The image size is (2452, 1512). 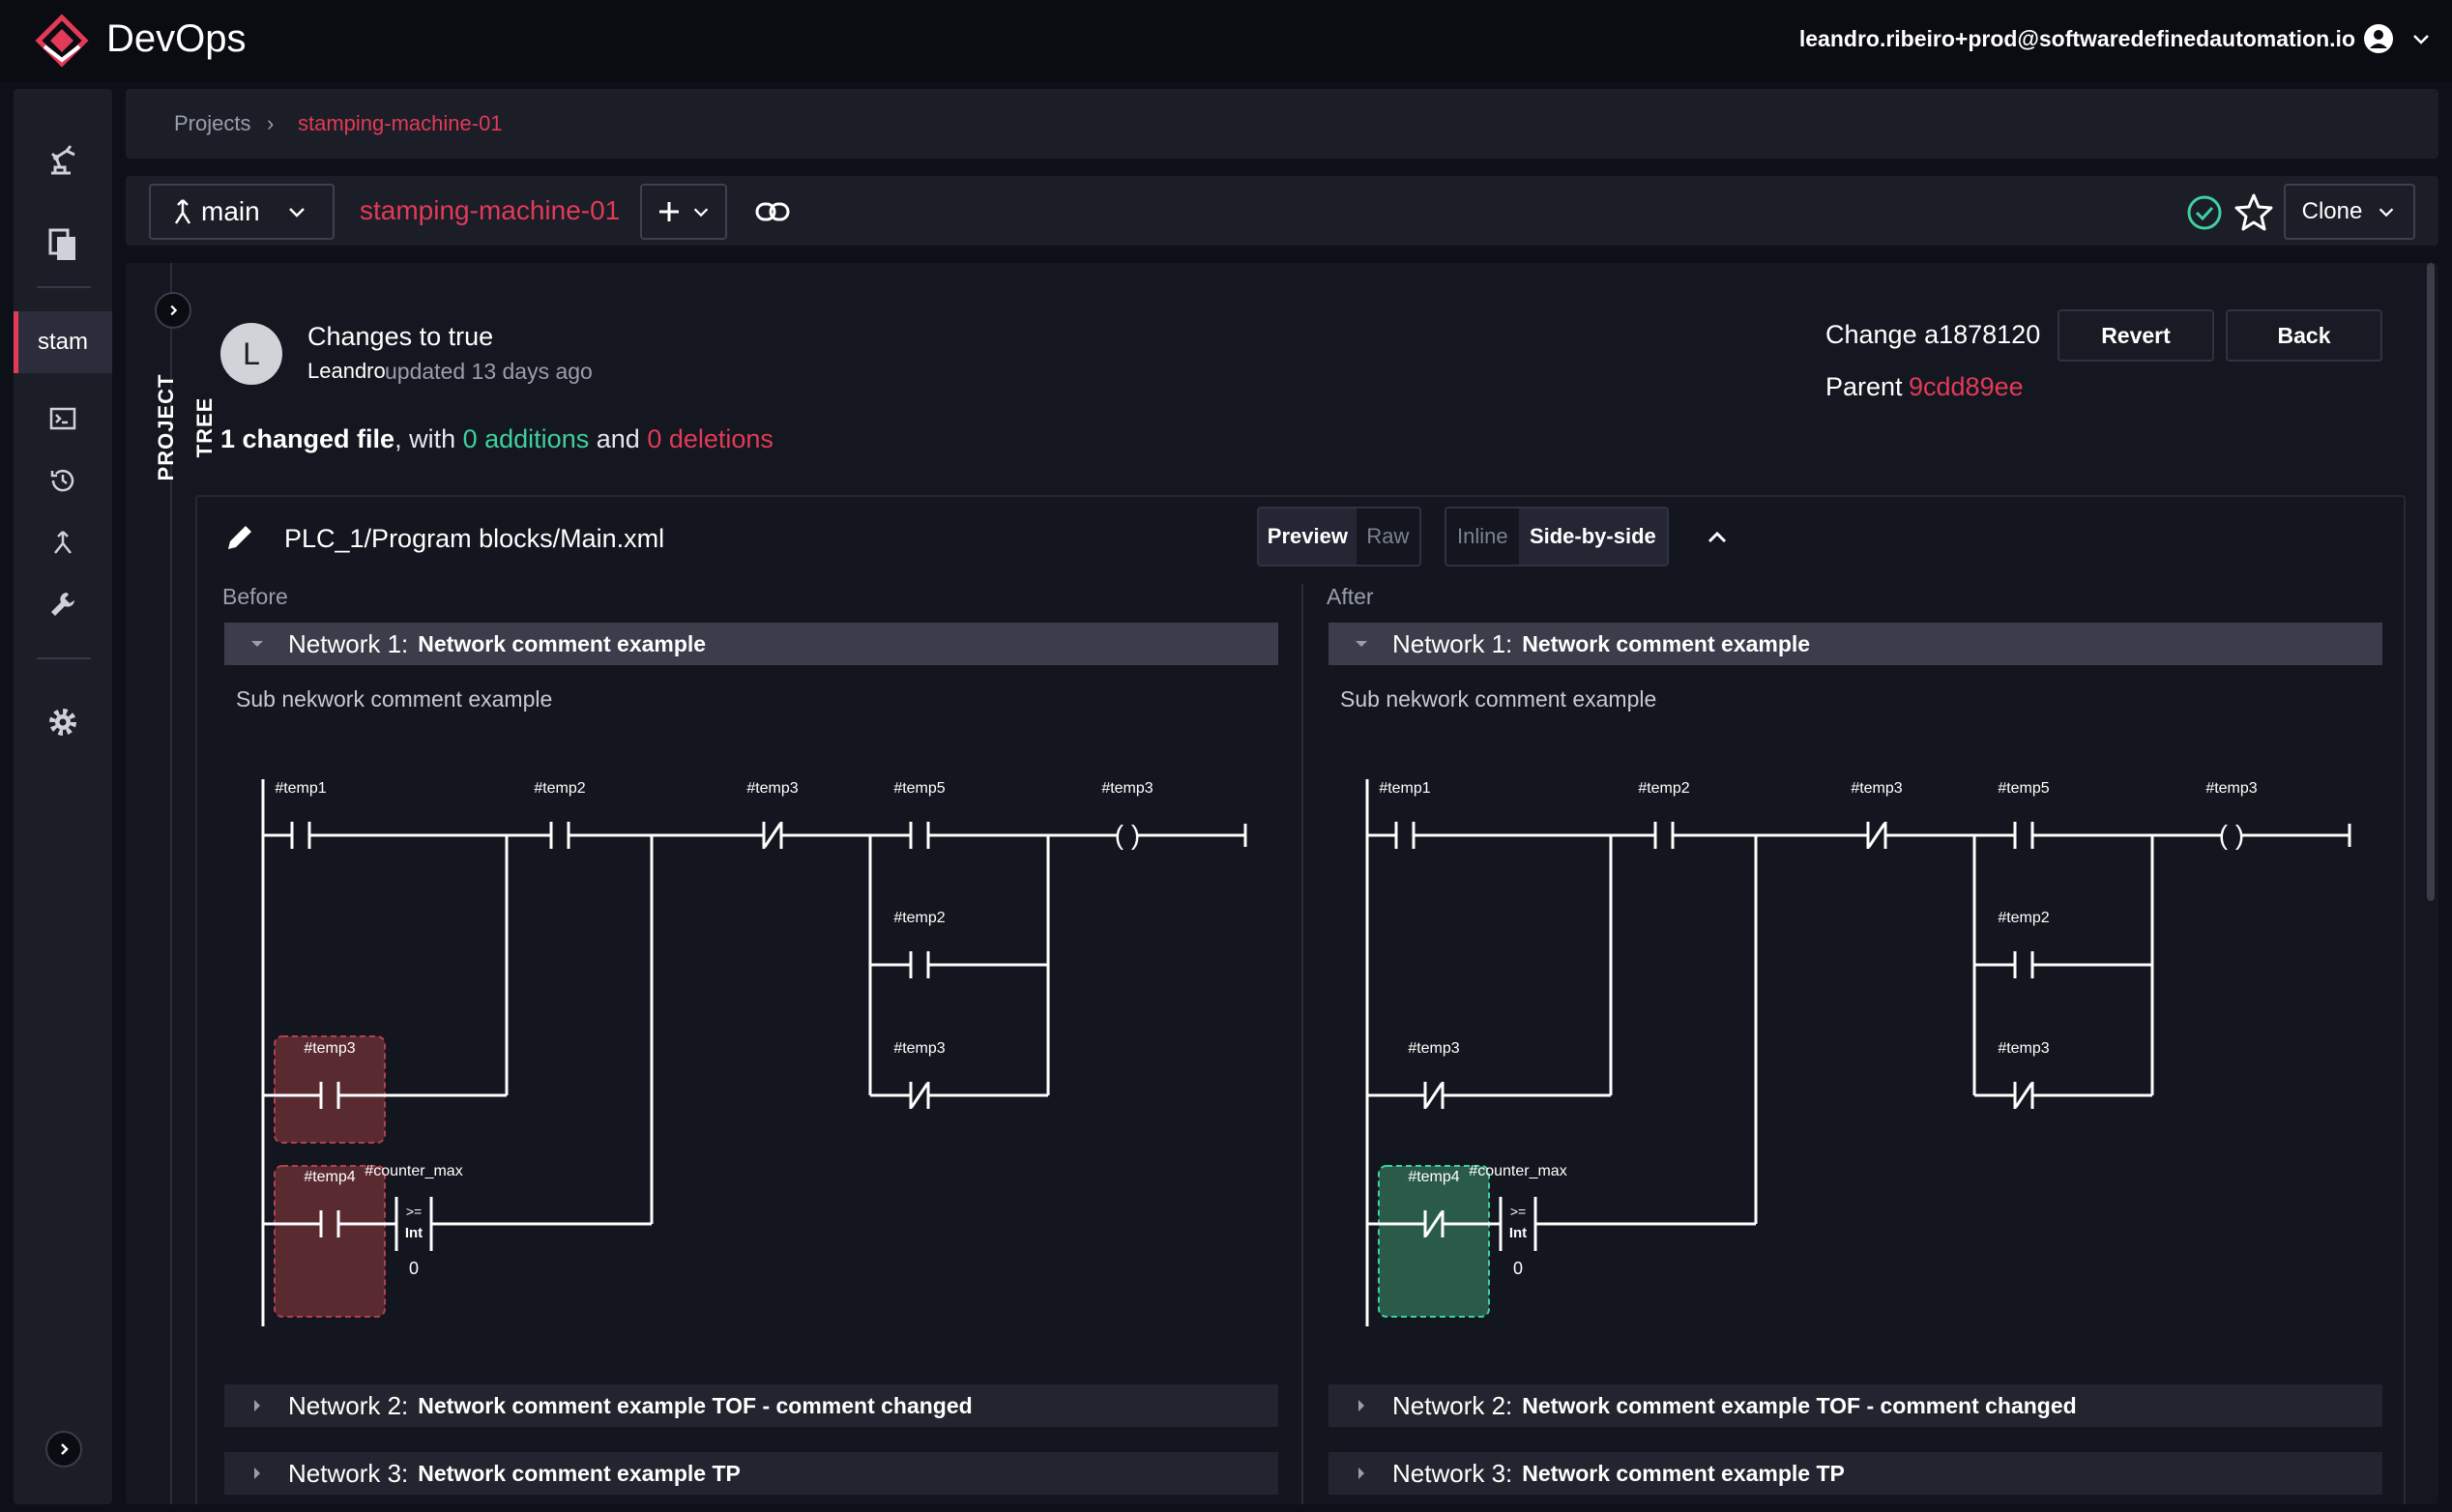 What do you see at coordinates (1855, 1473) in the screenshot?
I see `network-3-header-after: Network 3: Network comment example TP` at bounding box center [1855, 1473].